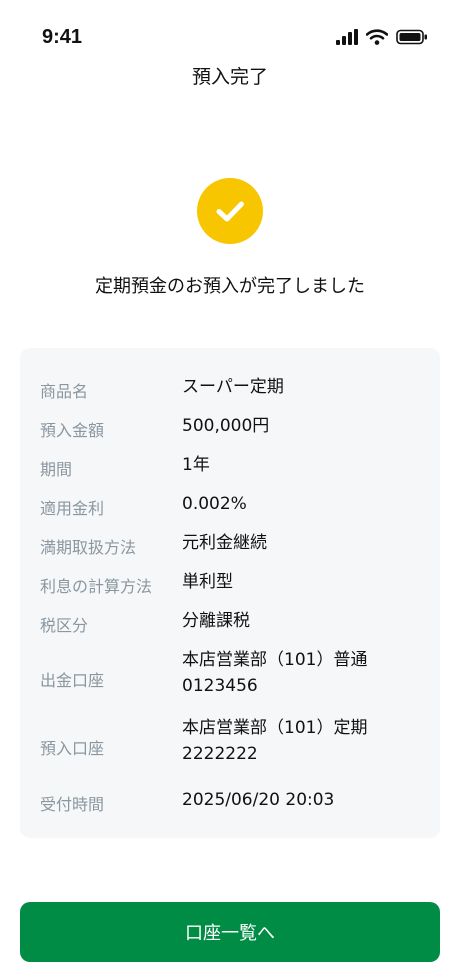 The height and width of the screenshot is (980, 460). What do you see at coordinates (226, 426) in the screenshot?
I see `detail-value: 500,000円` at bounding box center [226, 426].